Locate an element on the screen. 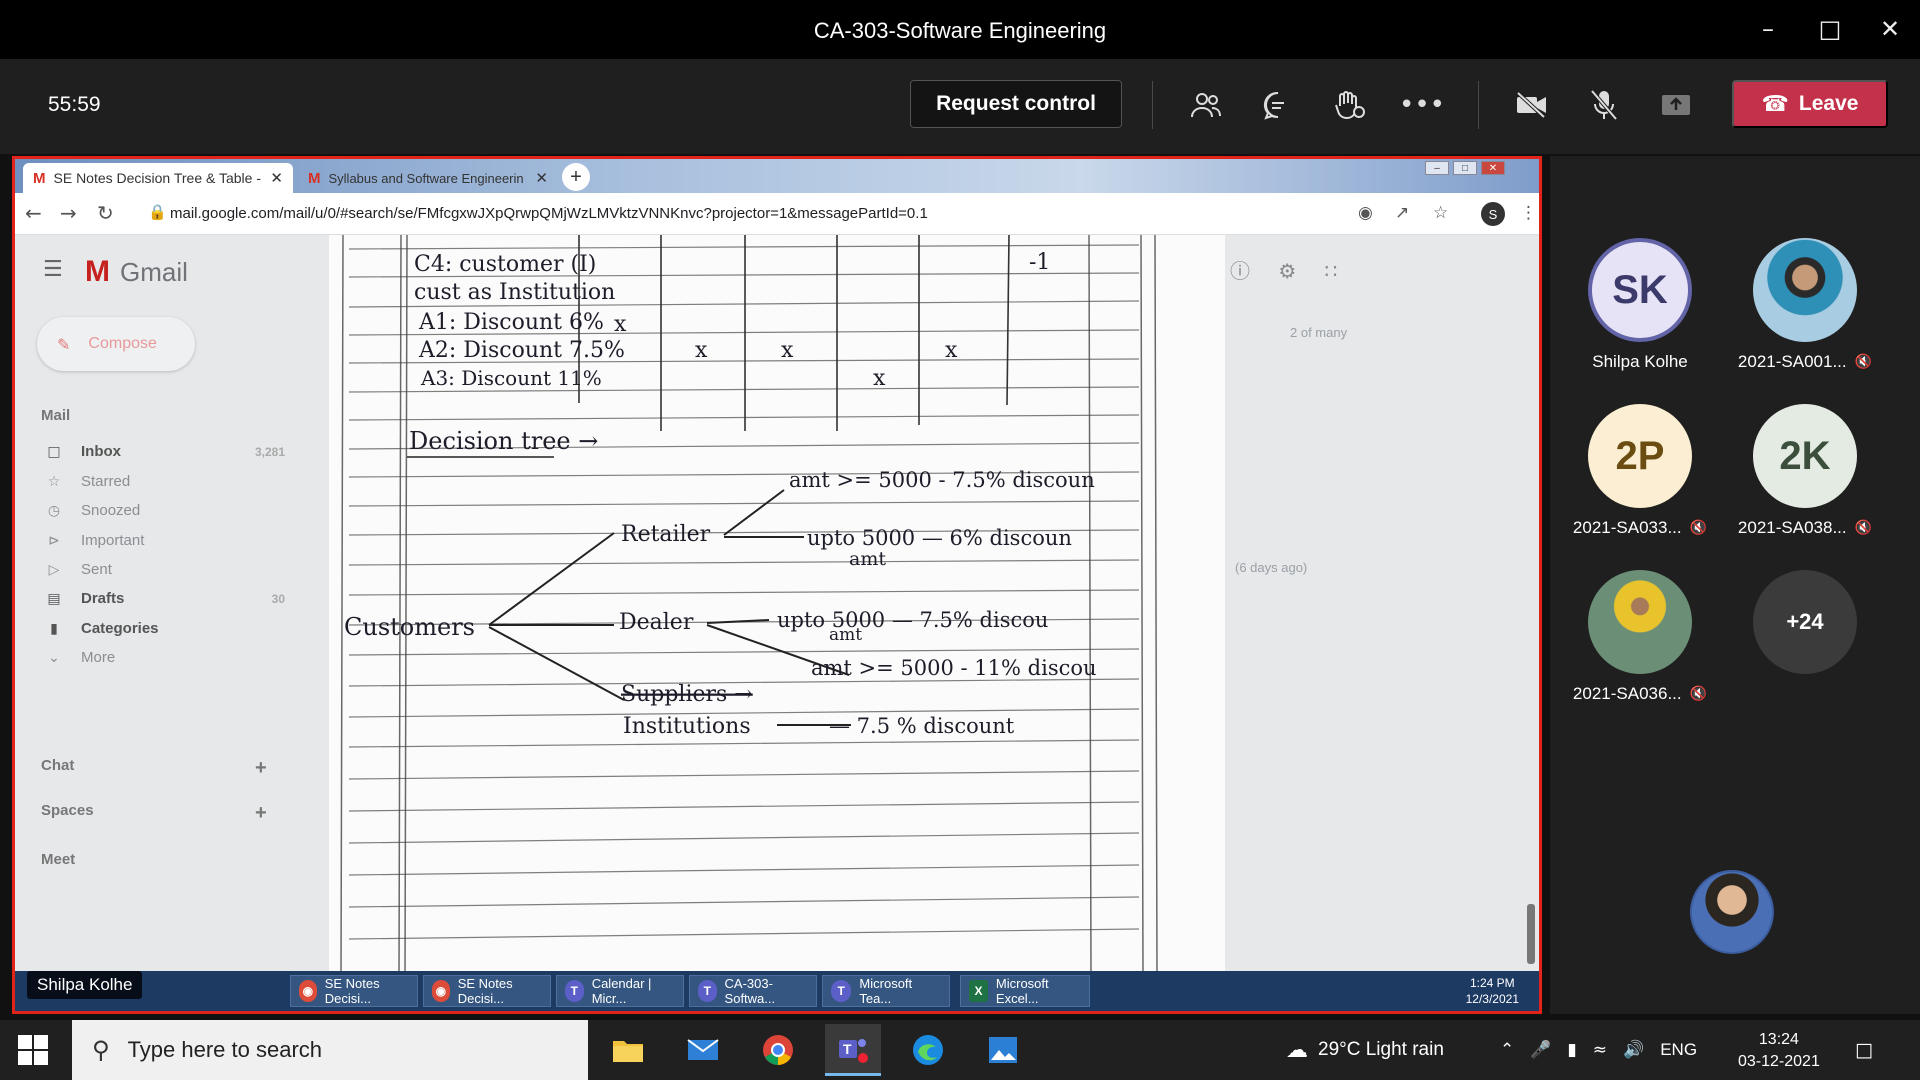 This screenshot has height=1080, width=1920. table-row-a2: A2: Discount 7.5% is located at coordinates (521, 350).